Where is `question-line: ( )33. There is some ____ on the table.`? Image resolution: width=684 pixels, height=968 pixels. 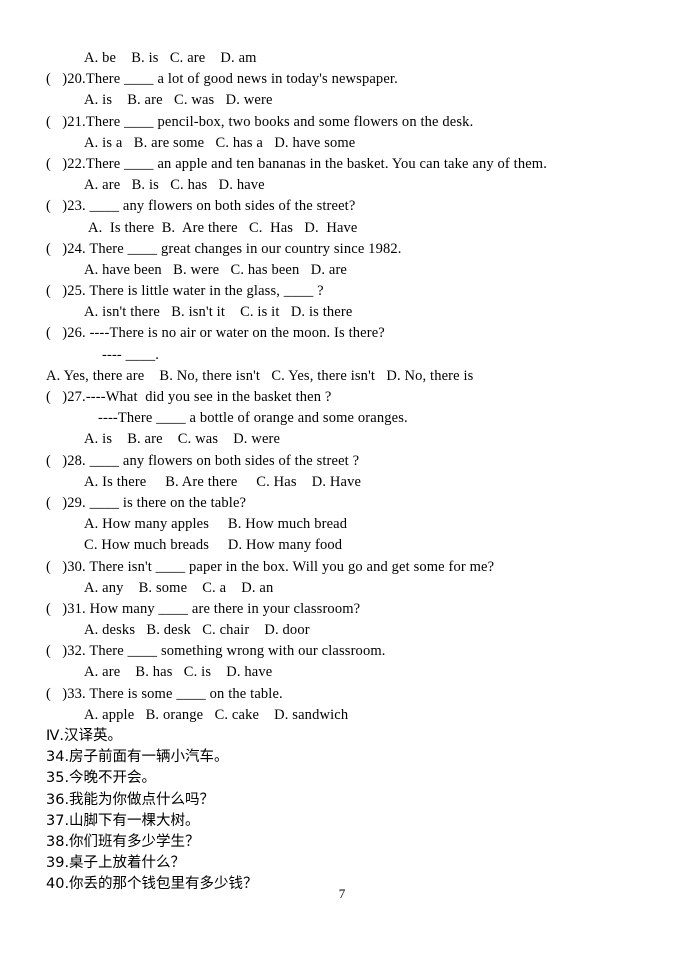 question-line: ( )33. There is some ____ on the table. is located at coordinates (164, 693).